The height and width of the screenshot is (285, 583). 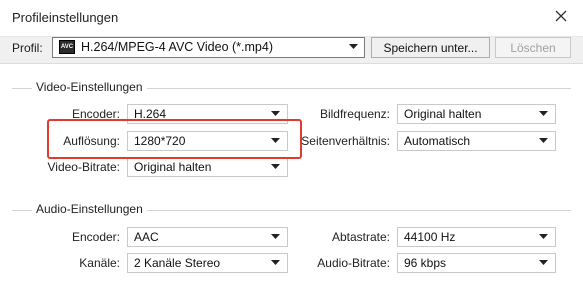 What do you see at coordinates (533, 47) in the screenshot?
I see `delete-button: Löschen` at bounding box center [533, 47].